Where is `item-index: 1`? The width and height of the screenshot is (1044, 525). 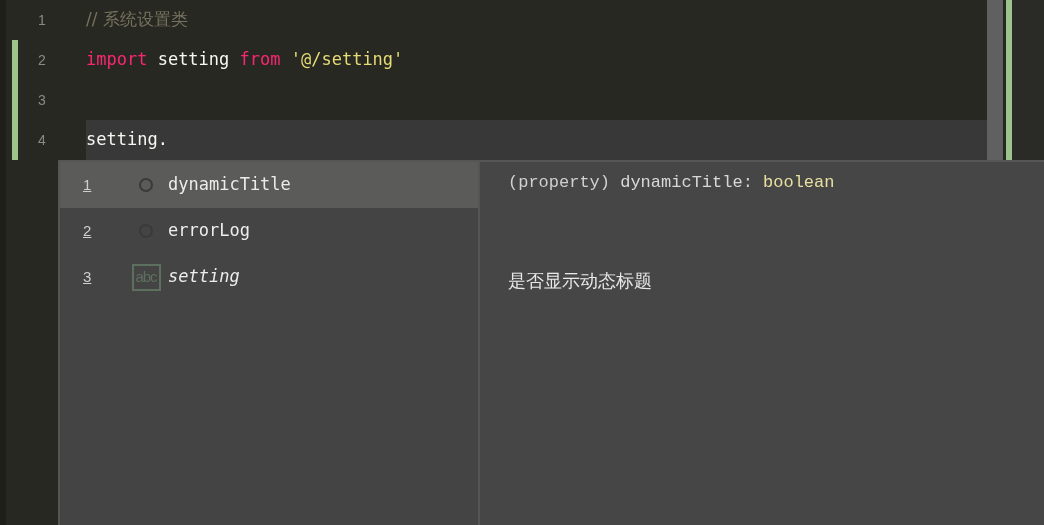 item-index: 1 is located at coordinates (88, 184).